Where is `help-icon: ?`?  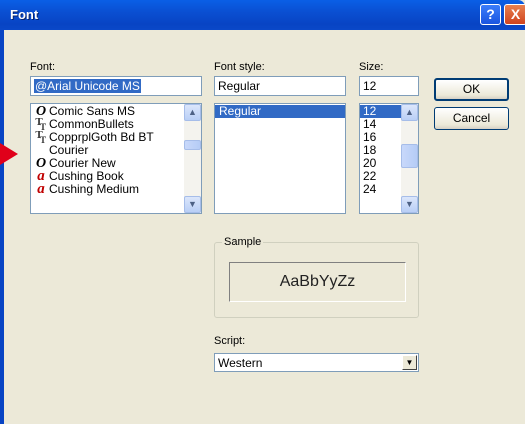 help-icon: ? is located at coordinates (490, 14).